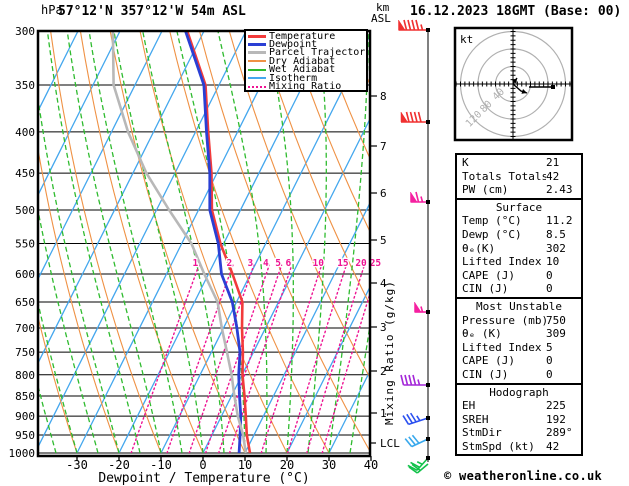 The image size is (629, 486). I want to click on table-row-label: SREH, so click(475, 419).